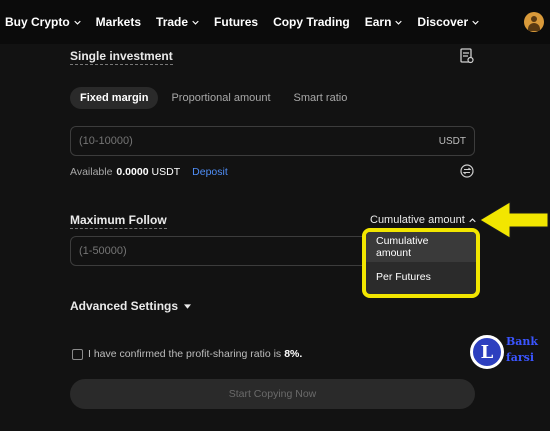 The image size is (550, 431). What do you see at coordinates (172, 22) in the screenshot?
I see `nav-trade-label: Trade` at bounding box center [172, 22].